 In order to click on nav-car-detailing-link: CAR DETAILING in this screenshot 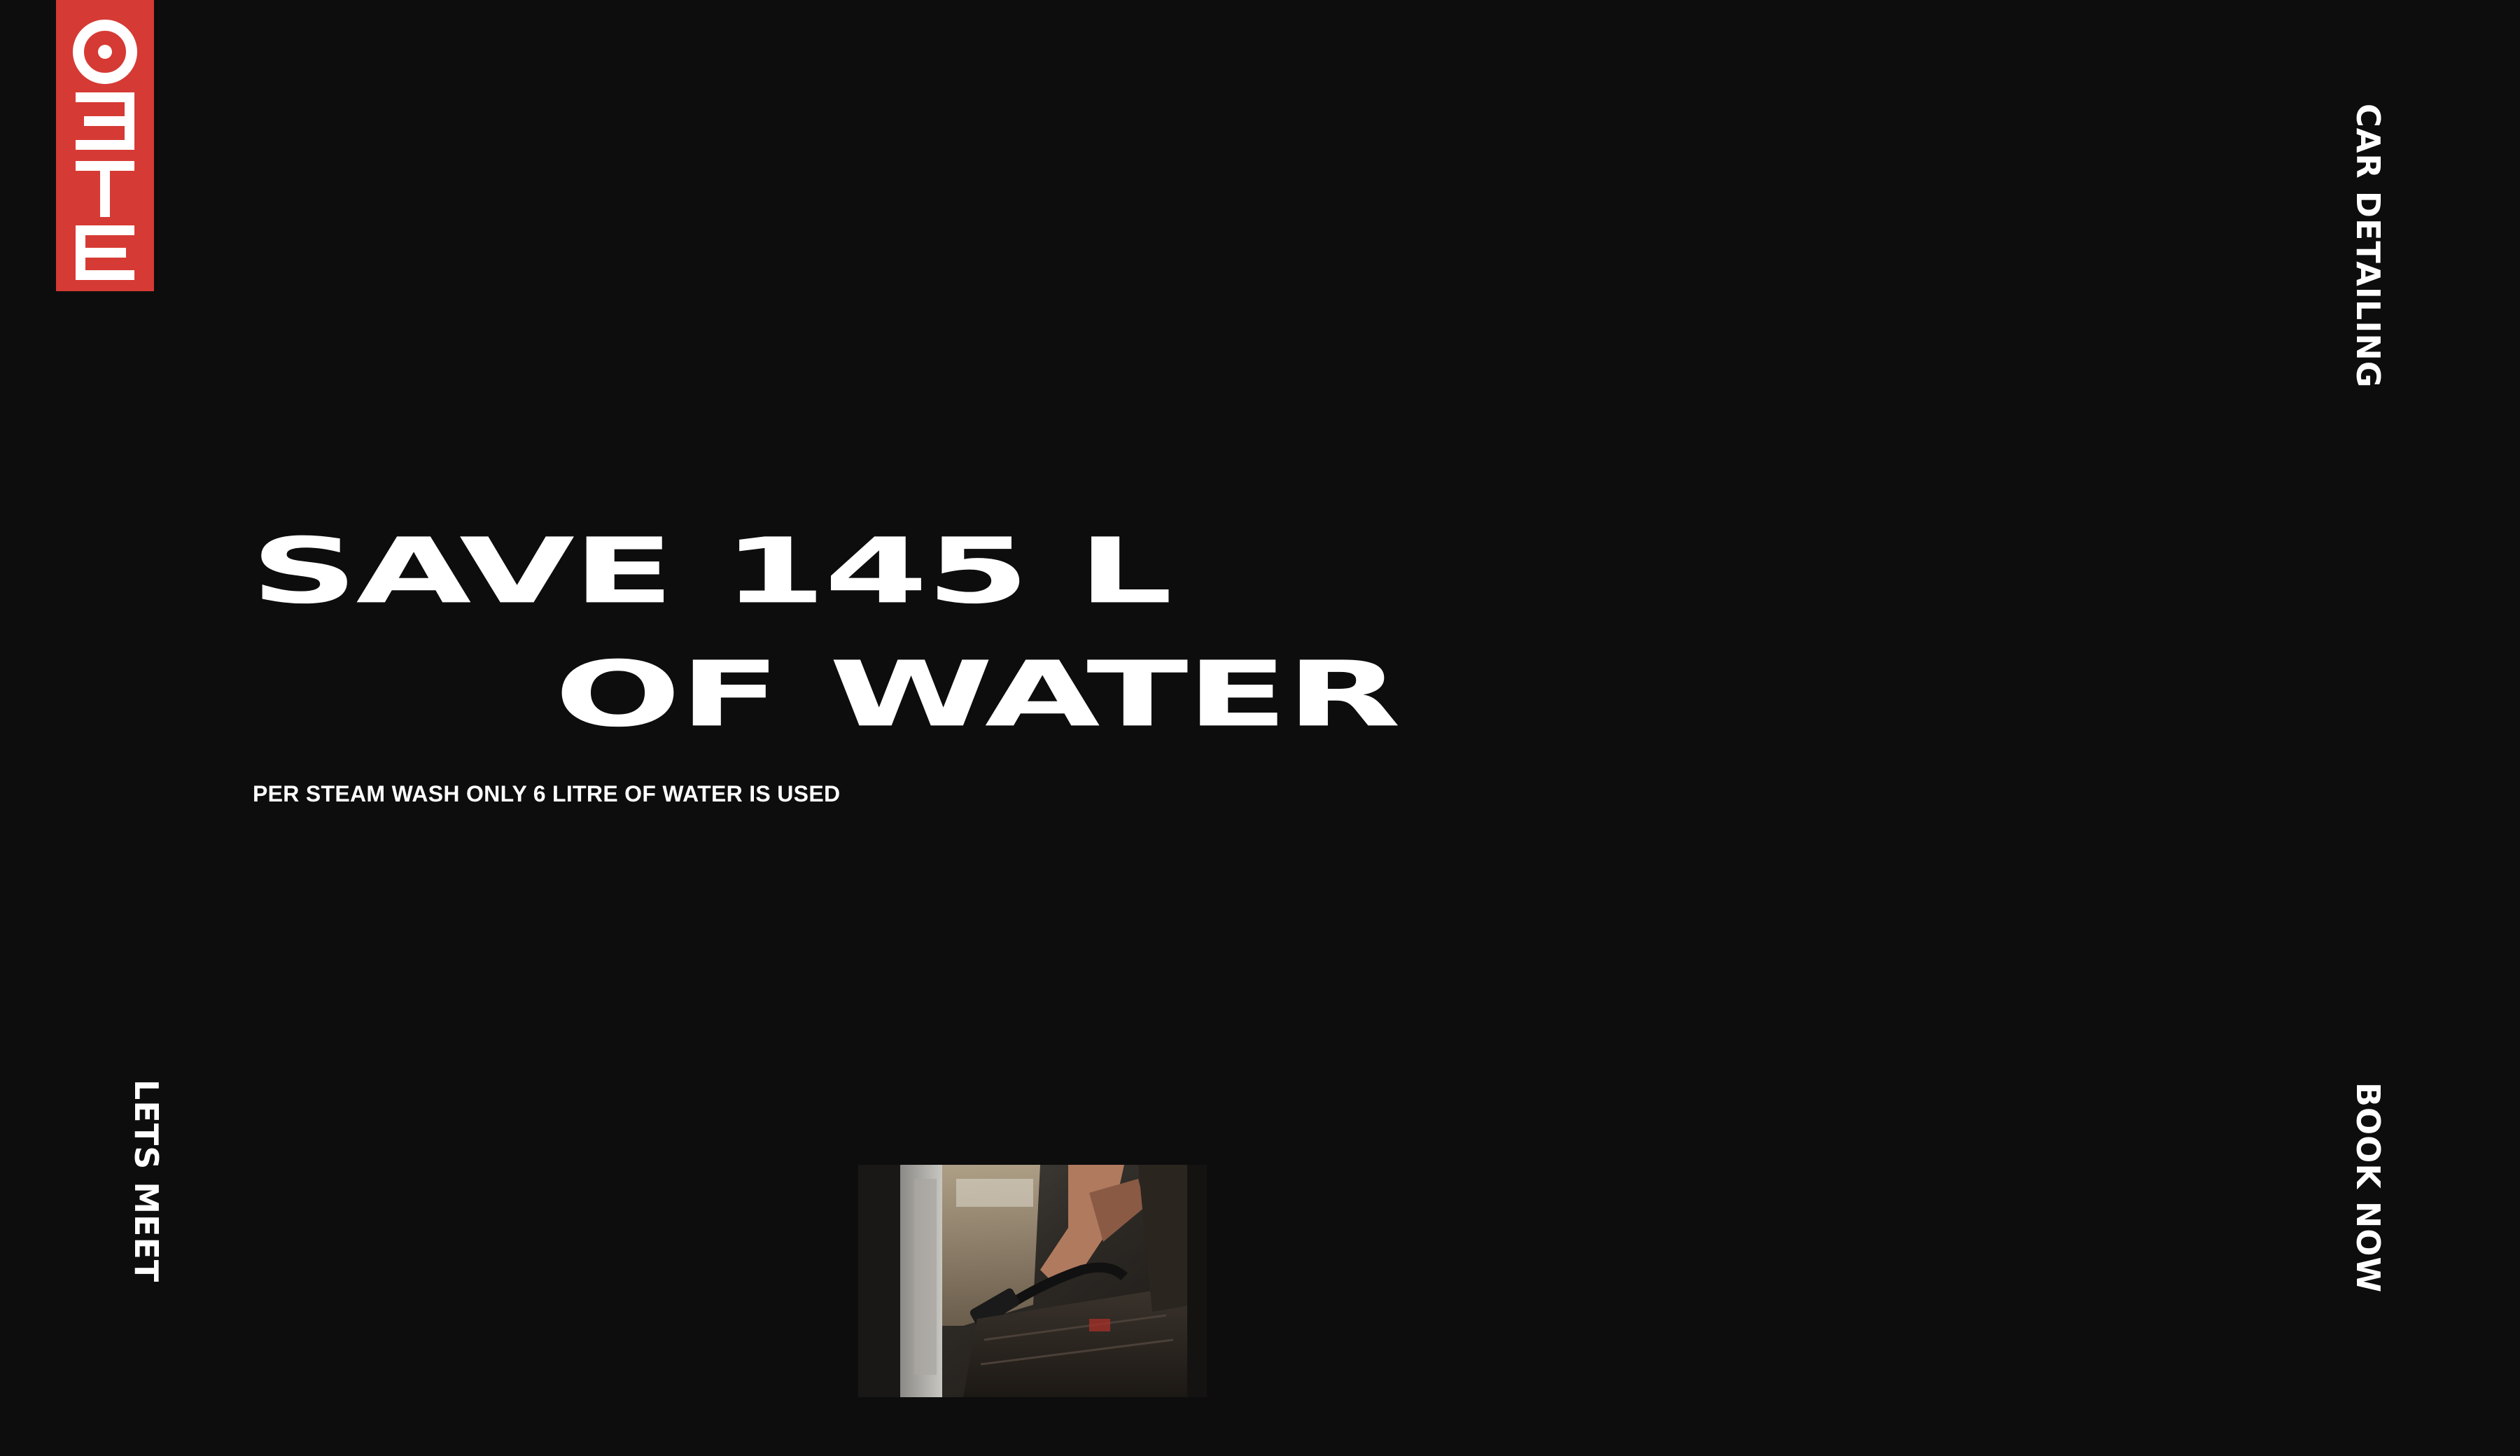, I will do `click(2368, 246)`.